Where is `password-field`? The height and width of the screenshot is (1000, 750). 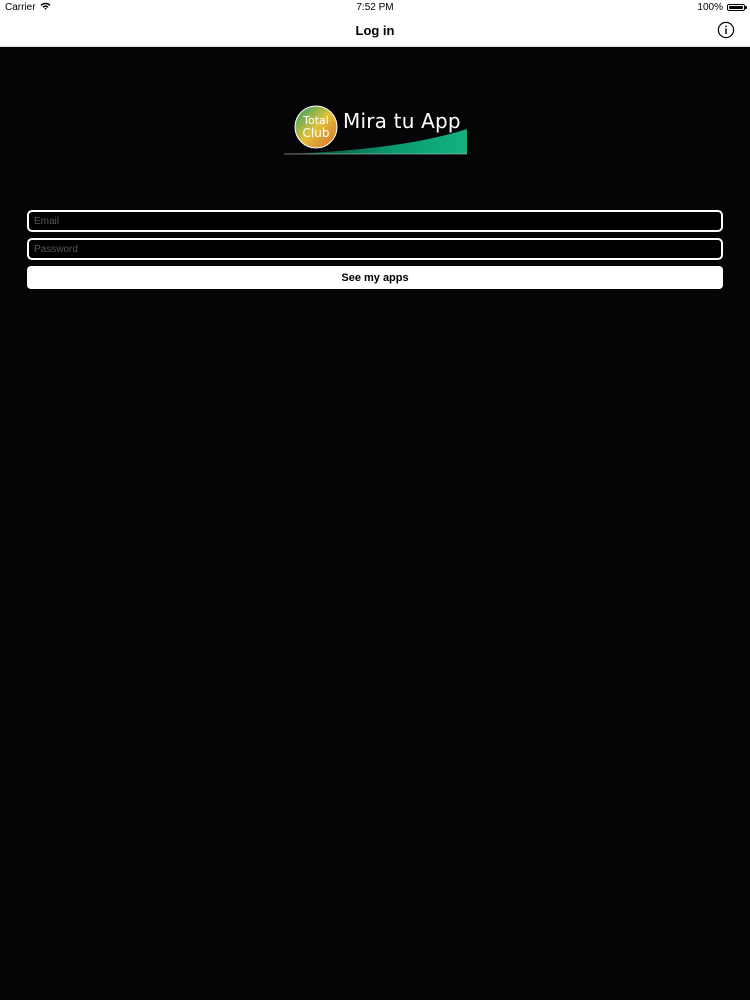 password-field is located at coordinates (375, 249).